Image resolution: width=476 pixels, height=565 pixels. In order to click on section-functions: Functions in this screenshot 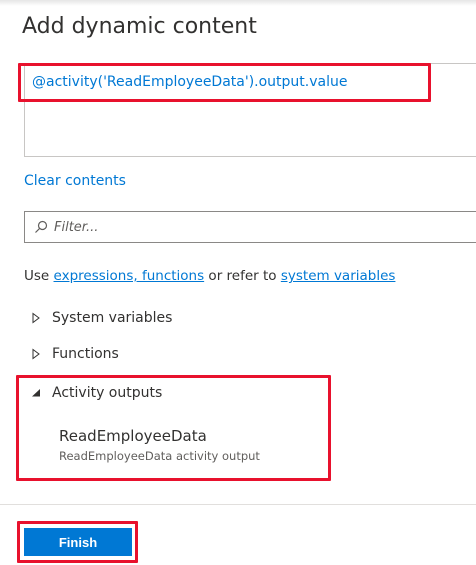, I will do `click(74, 354)`.